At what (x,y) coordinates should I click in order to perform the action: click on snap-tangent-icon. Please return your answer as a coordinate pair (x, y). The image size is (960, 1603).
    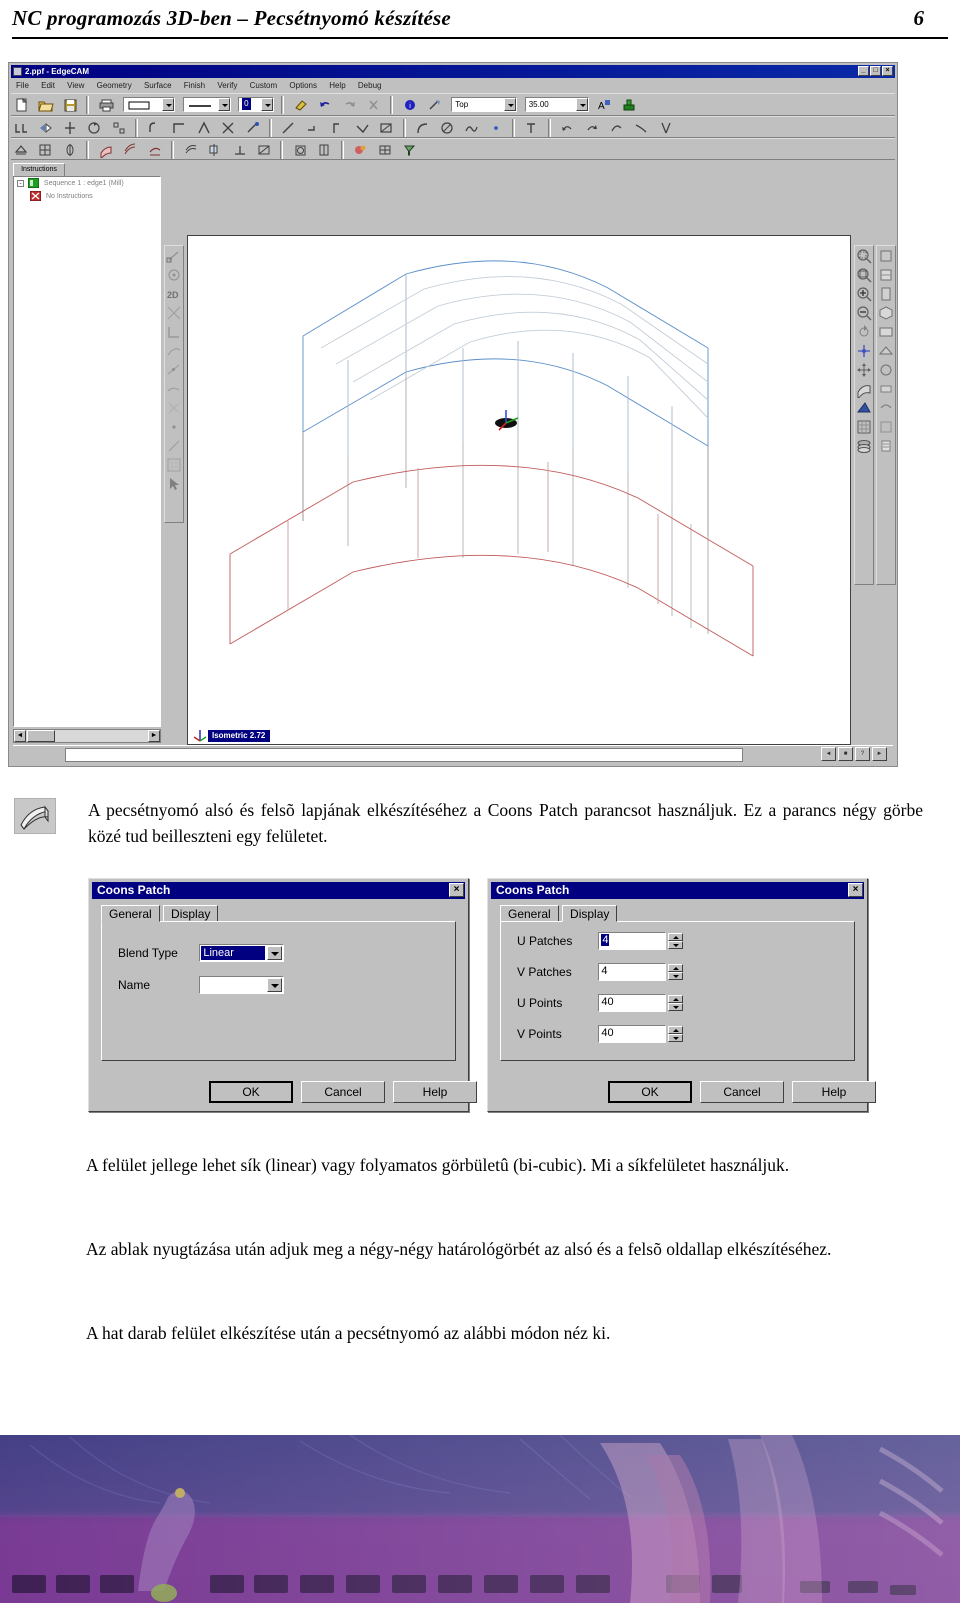
    Looking at the image, I should click on (174, 351).